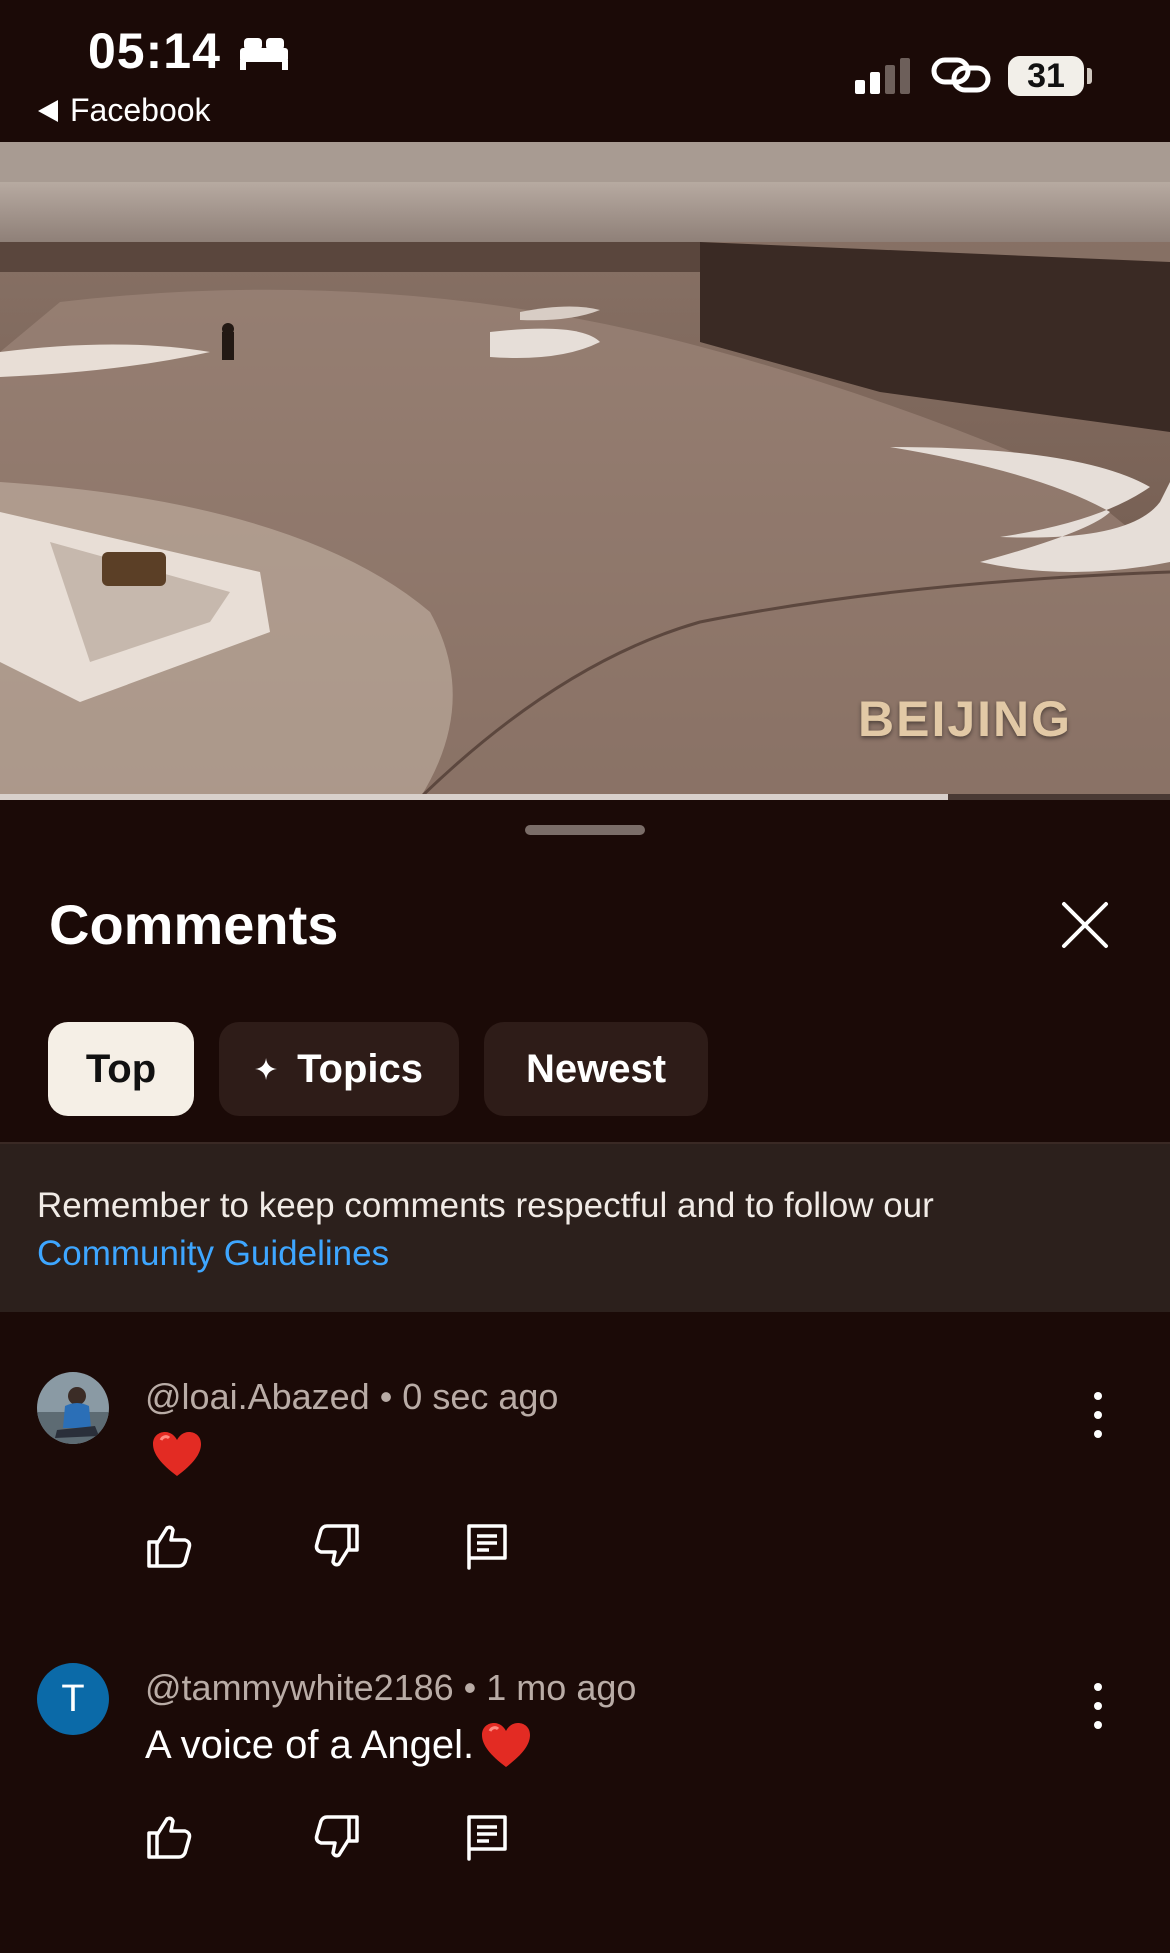 The width and height of the screenshot is (1170, 1953). What do you see at coordinates (213, 1253) in the screenshot?
I see `community-guidelines-link: Community Guidelines` at bounding box center [213, 1253].